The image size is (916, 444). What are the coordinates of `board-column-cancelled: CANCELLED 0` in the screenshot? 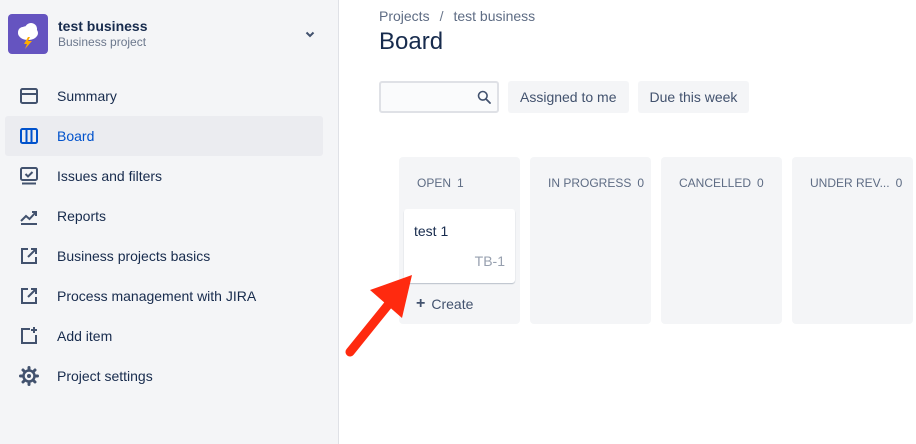 It's located at (721, 240).